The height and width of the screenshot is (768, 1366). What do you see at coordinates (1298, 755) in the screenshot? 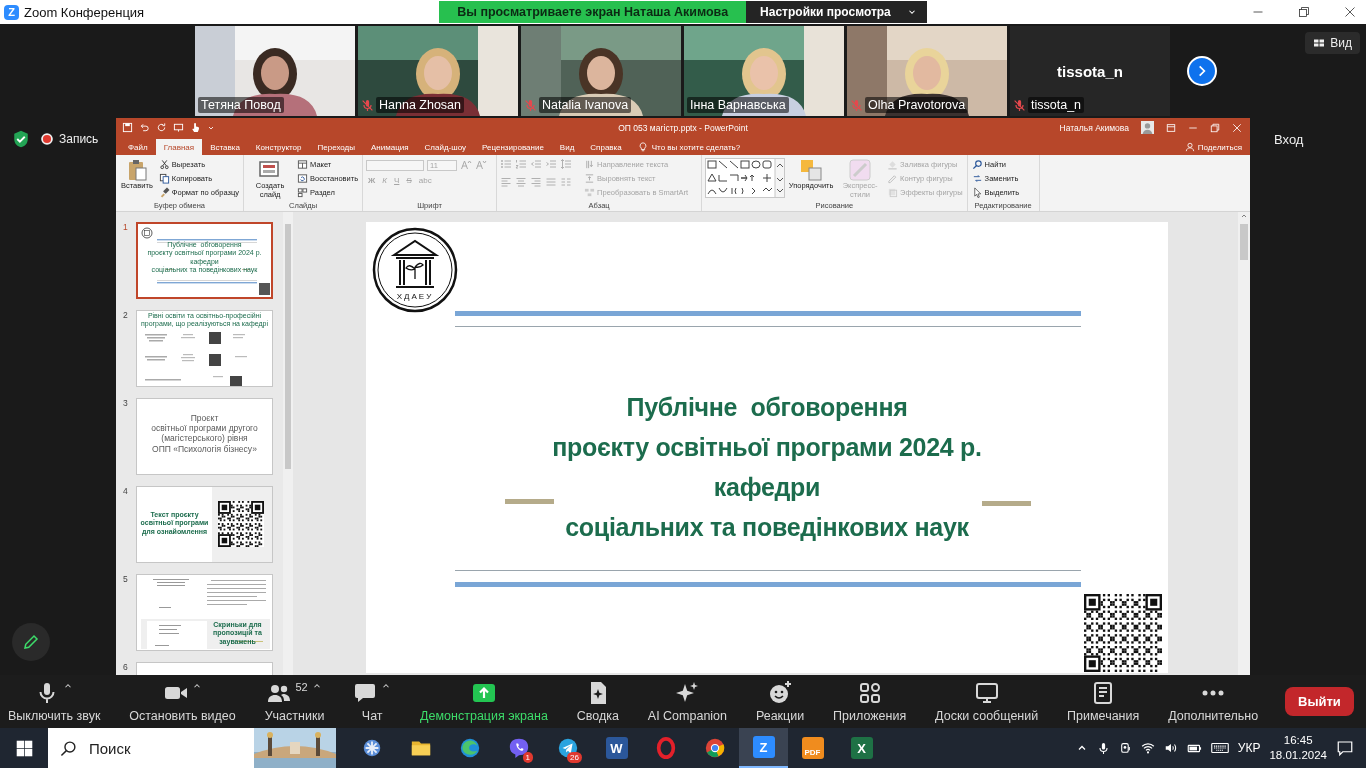
I see `clock-date: 18.01.2024` at bounding box center [1298, 755].